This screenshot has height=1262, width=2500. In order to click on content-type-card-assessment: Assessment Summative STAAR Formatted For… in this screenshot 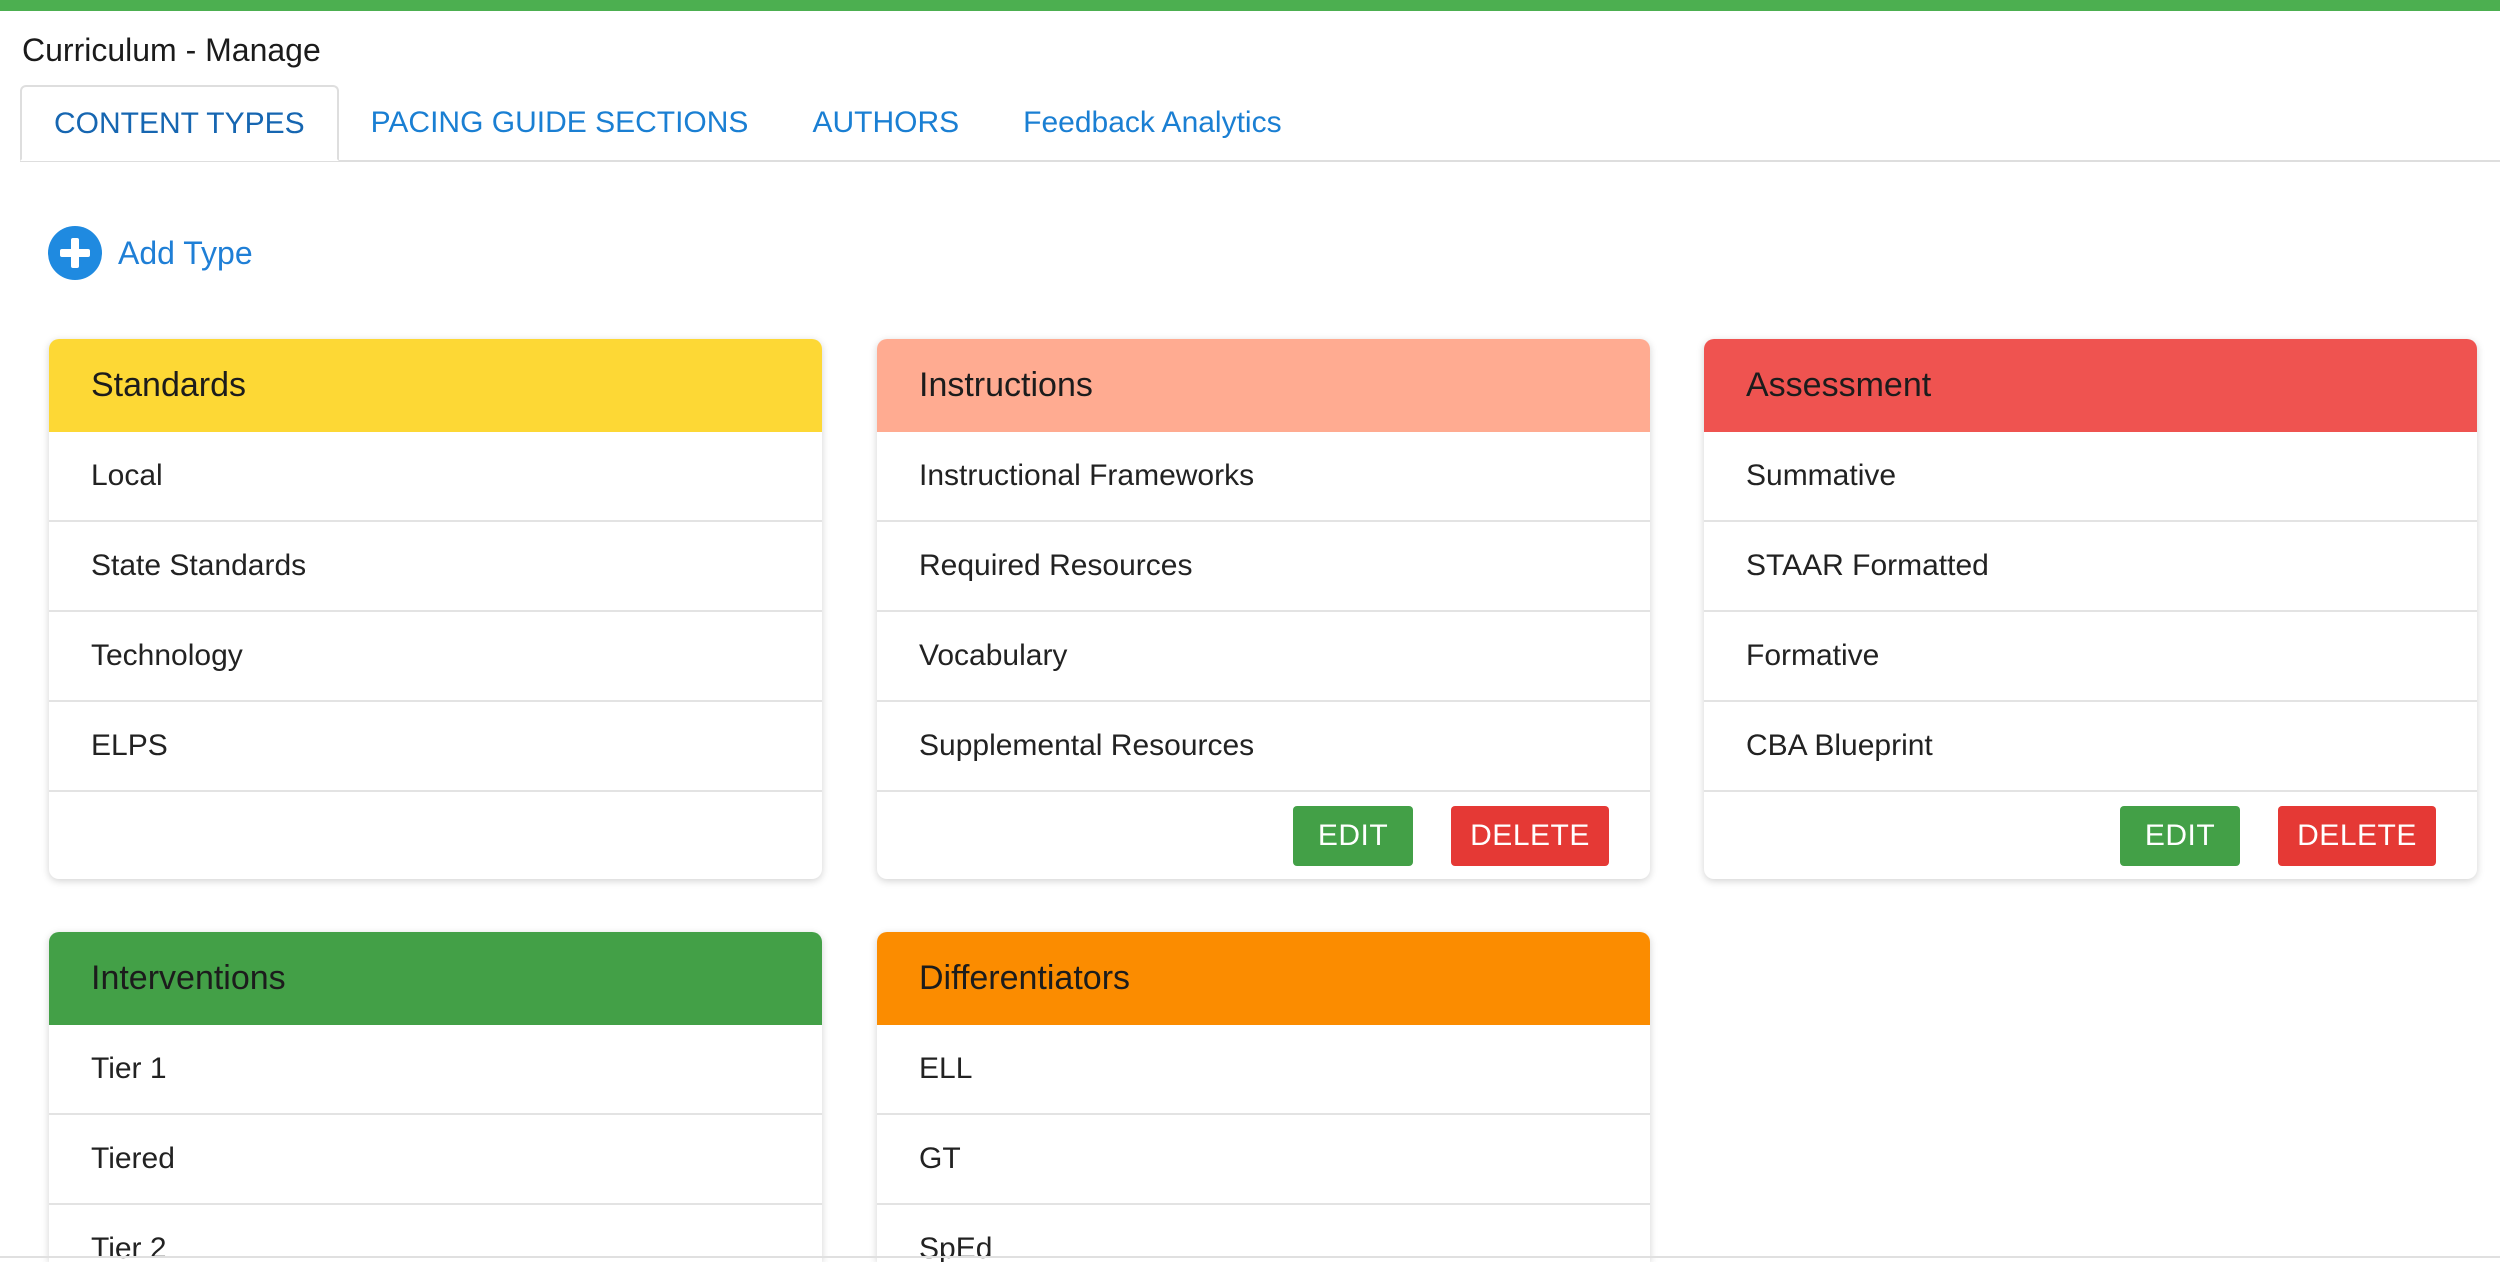, I will do `click(2090, 609)`.